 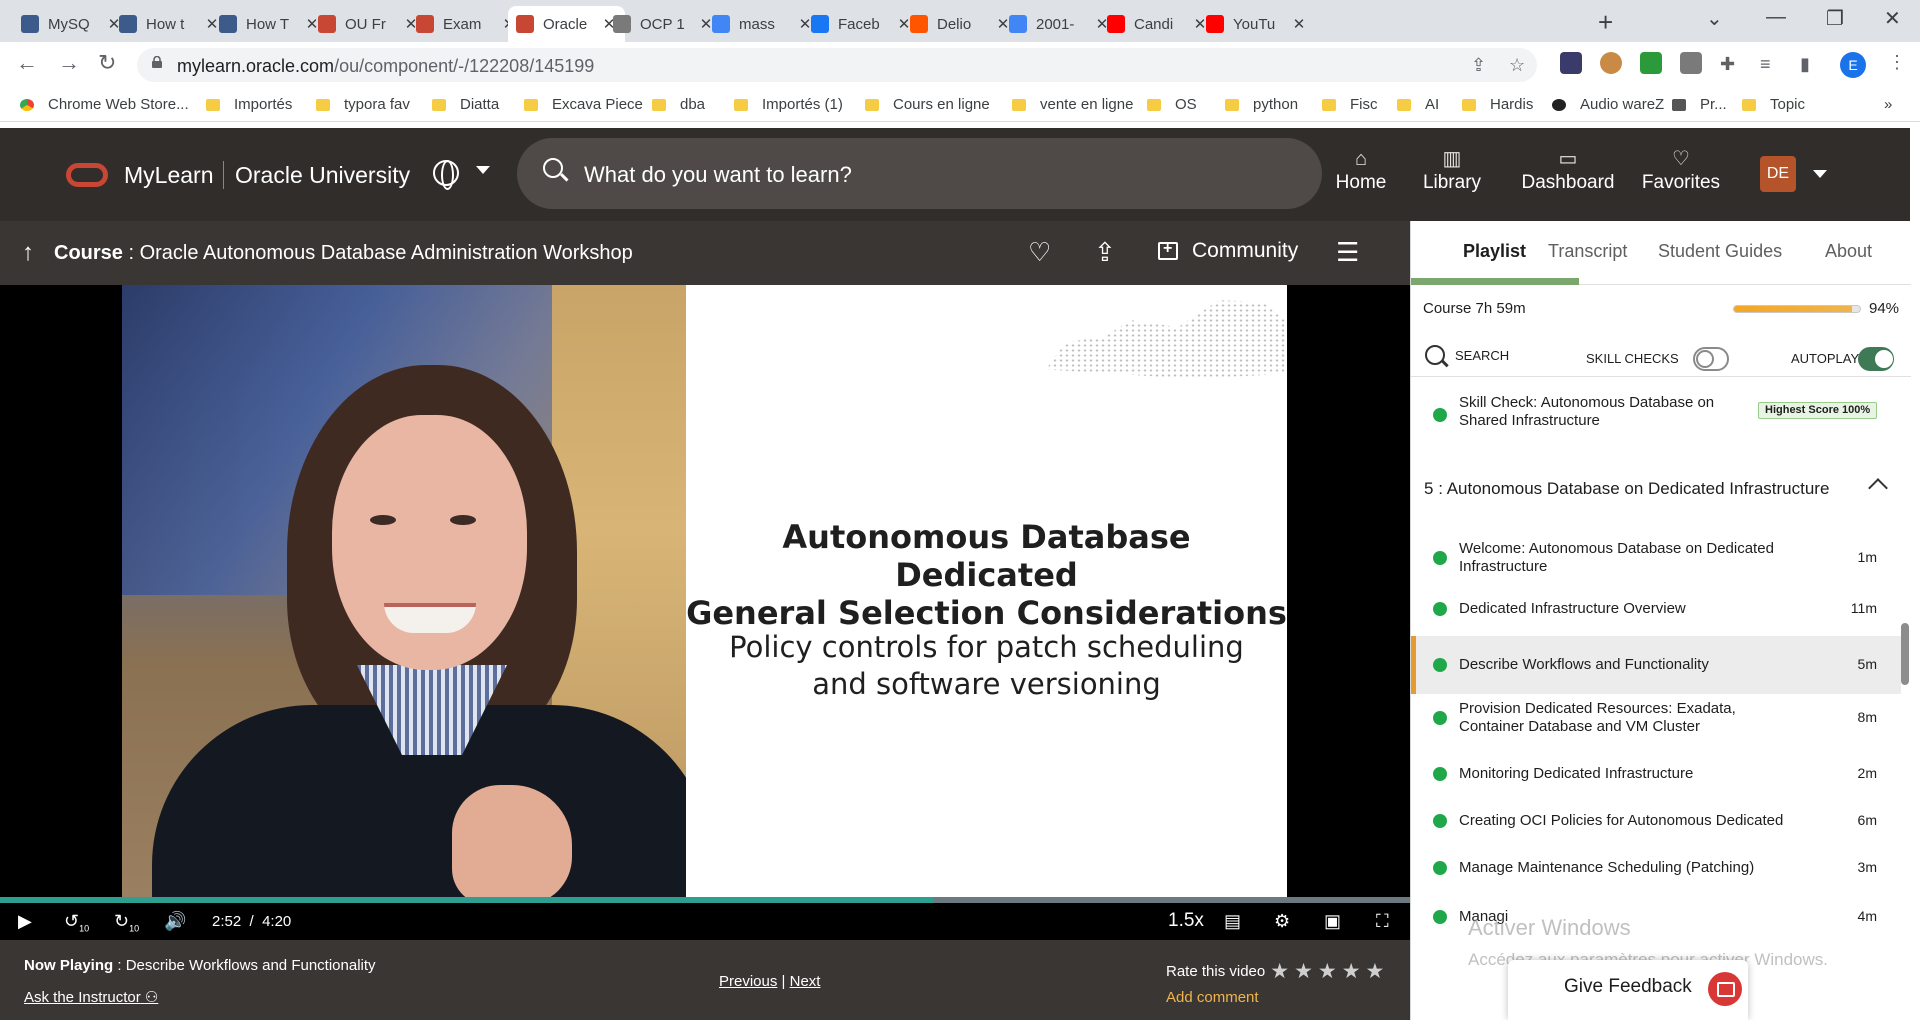 What do you see at coordinates (1418, 104) in the screenshot?
I see `bookmark-item: AI` at bounding box center [1418, 104].